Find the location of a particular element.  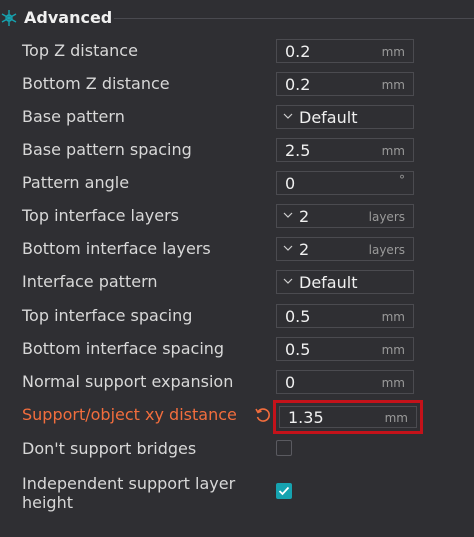

setting-label: Normal support expansion is located at coordinates (128, 381).